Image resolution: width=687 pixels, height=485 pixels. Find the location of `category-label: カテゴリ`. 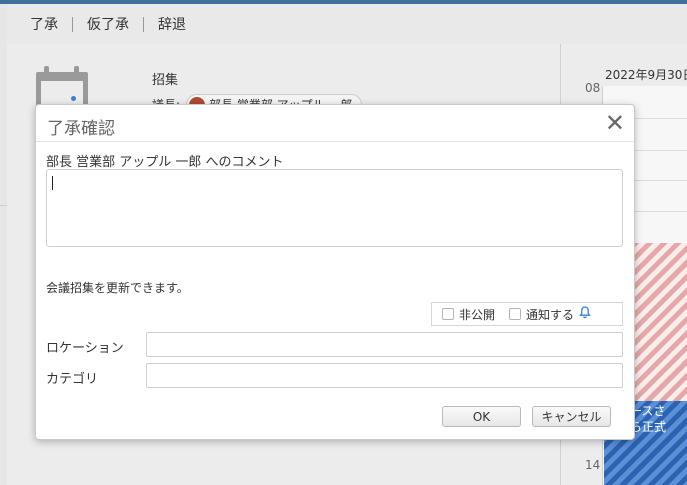

category-label: カテゴリ is located at coordinates (72, 379).